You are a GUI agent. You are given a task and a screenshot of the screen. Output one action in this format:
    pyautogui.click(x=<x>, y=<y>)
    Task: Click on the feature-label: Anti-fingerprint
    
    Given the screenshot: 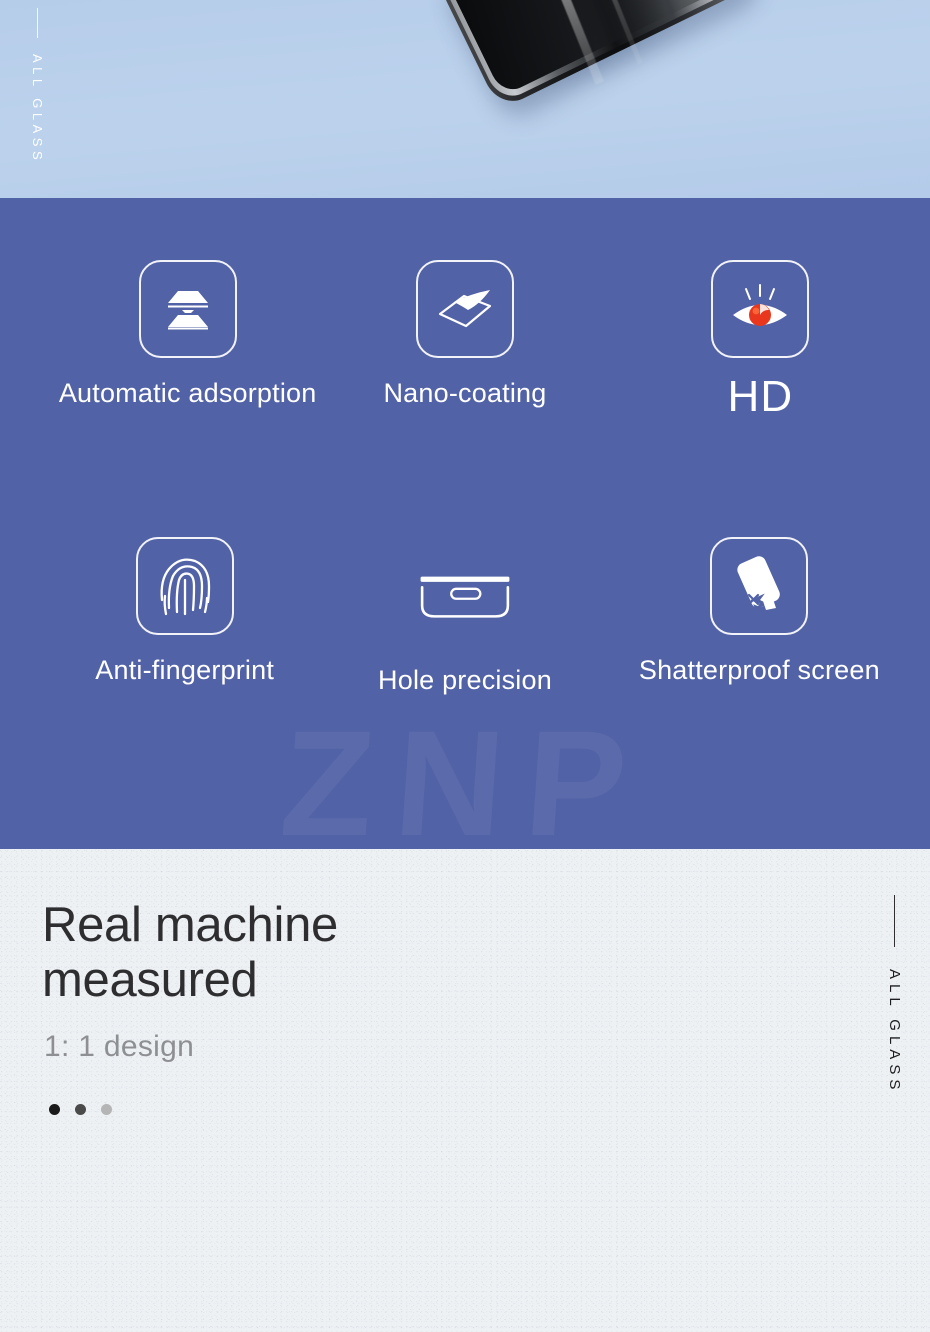 What is the action you would take?
    pyautogui.click(x=185, y=669)
    